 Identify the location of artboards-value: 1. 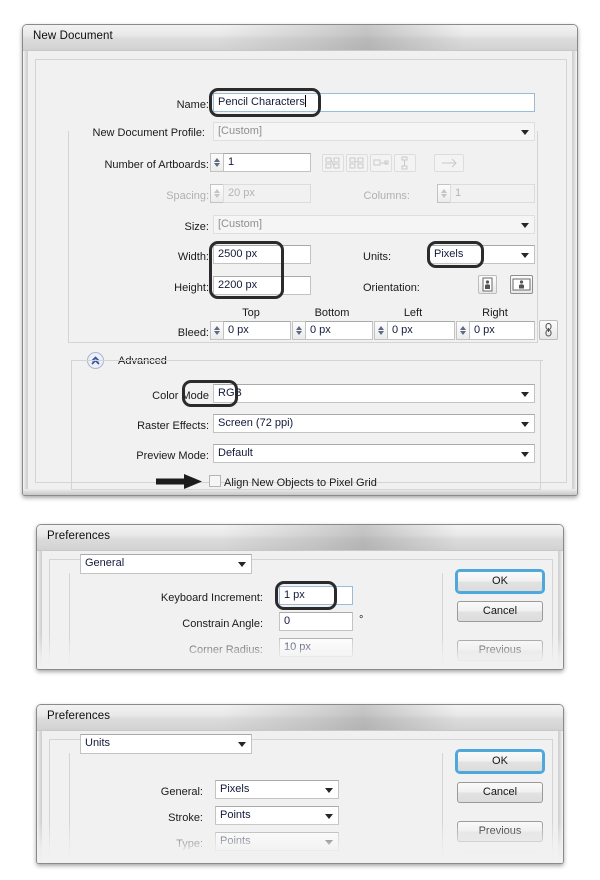
(231, 162).